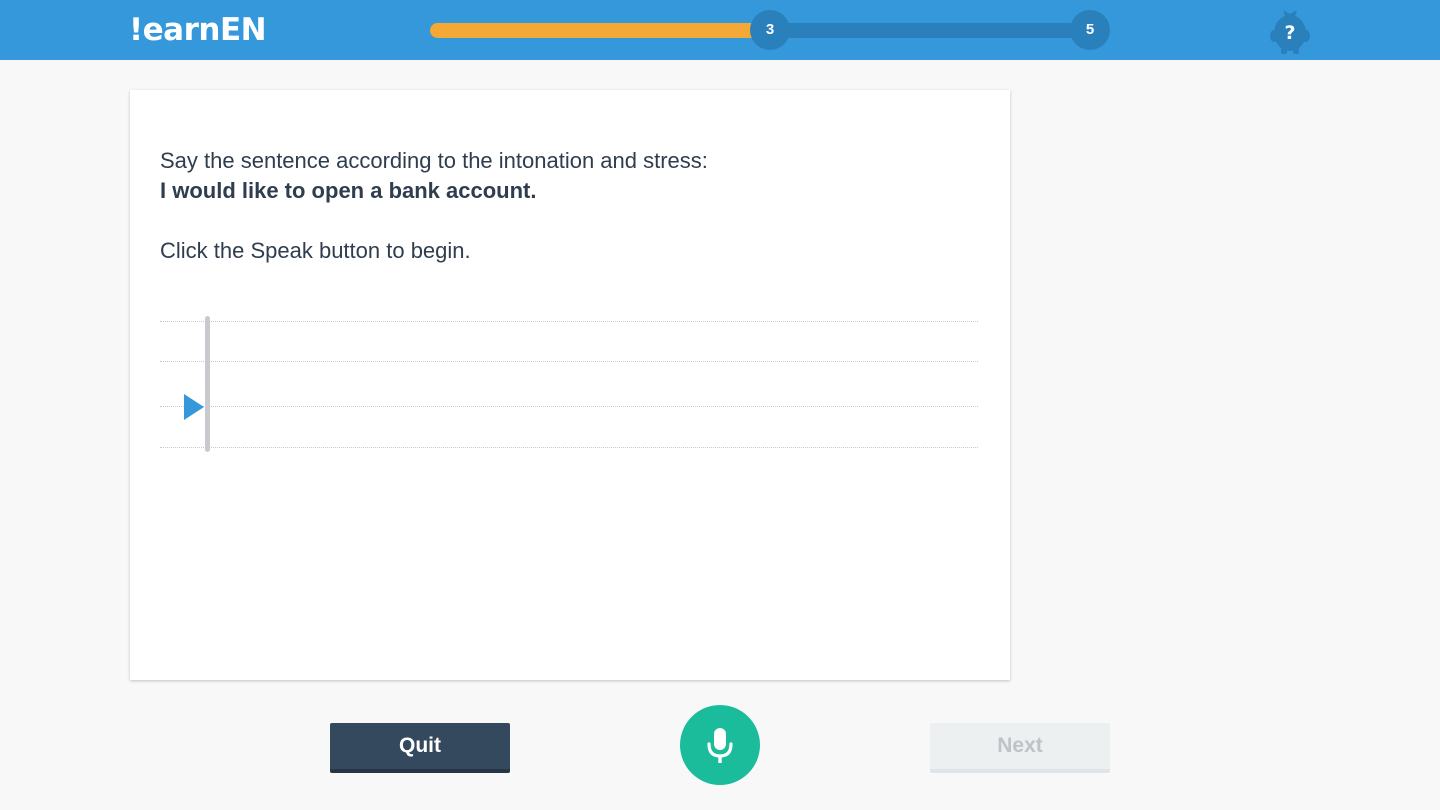 The width and height of the screenshot is (1440, 810). What do you see at coordinates (595, 30) in the screenshot?
I see `lesson-progress-fill` at bounding box center [595, 30].